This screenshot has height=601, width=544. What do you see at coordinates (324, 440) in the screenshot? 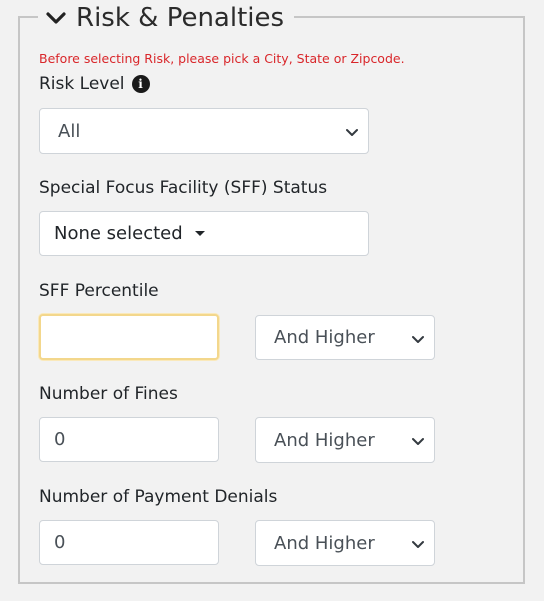
I see `fines-comparator: And Higher` at bounding box center [324, 440].